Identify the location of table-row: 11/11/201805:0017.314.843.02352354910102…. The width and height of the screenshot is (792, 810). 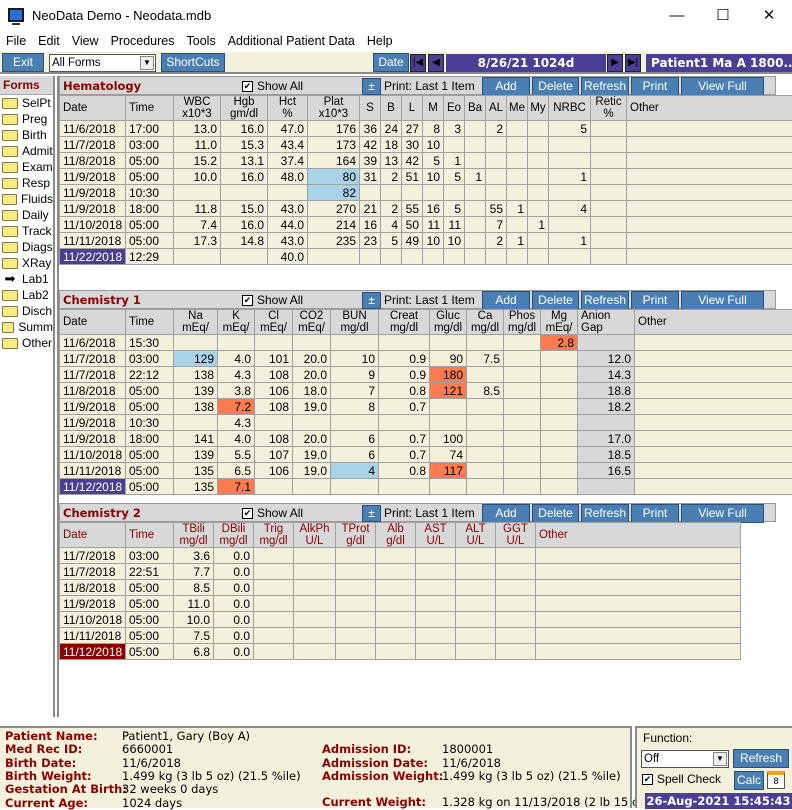
(426, 241).